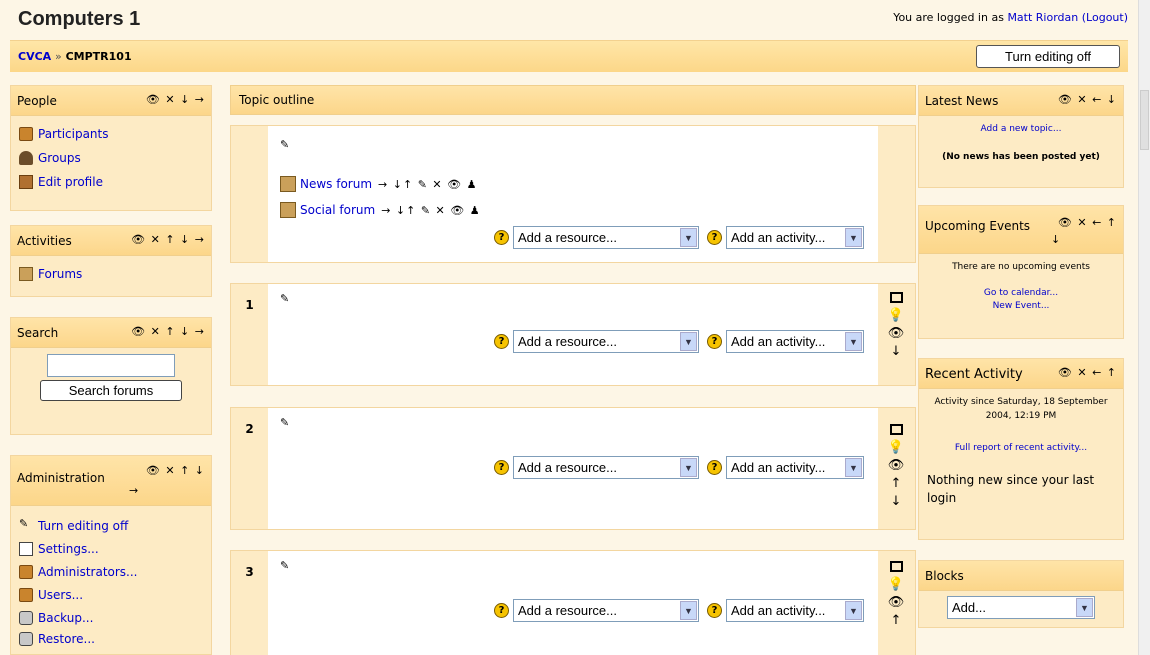 This screenshot has height=655, width=1150. I want to click on block-controls: 👁 ✕ ↑ ↓, so click(175, 470).